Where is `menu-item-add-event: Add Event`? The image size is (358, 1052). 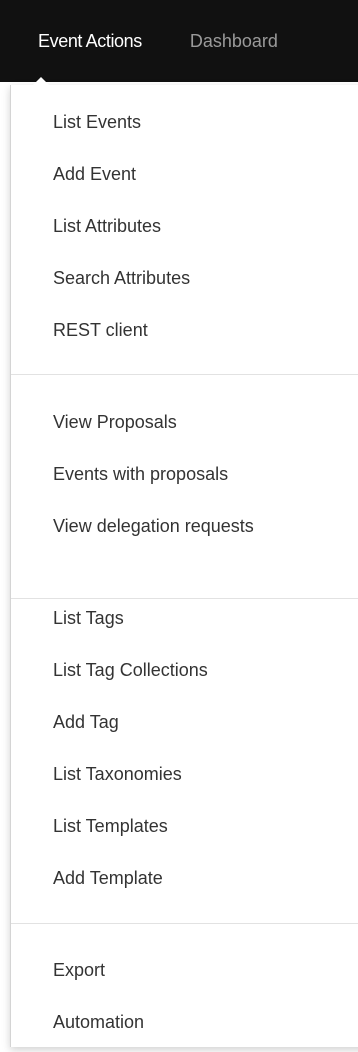 menu-item-add-event: Add Event is located at coordinates (94, 174).